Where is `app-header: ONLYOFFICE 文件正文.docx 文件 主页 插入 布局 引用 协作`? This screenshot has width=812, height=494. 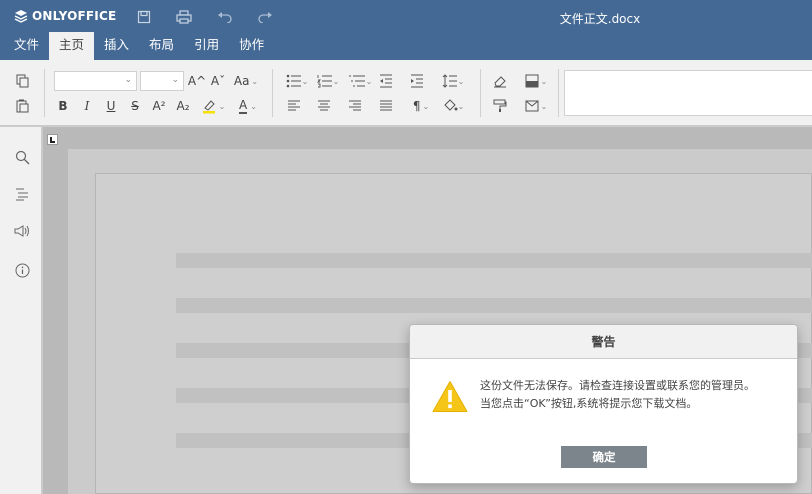 app-header: ONLYOFFICE 文件正文.docx 文件 主页 插入 布局 引用 协作 is located at coordinates (406, 30).